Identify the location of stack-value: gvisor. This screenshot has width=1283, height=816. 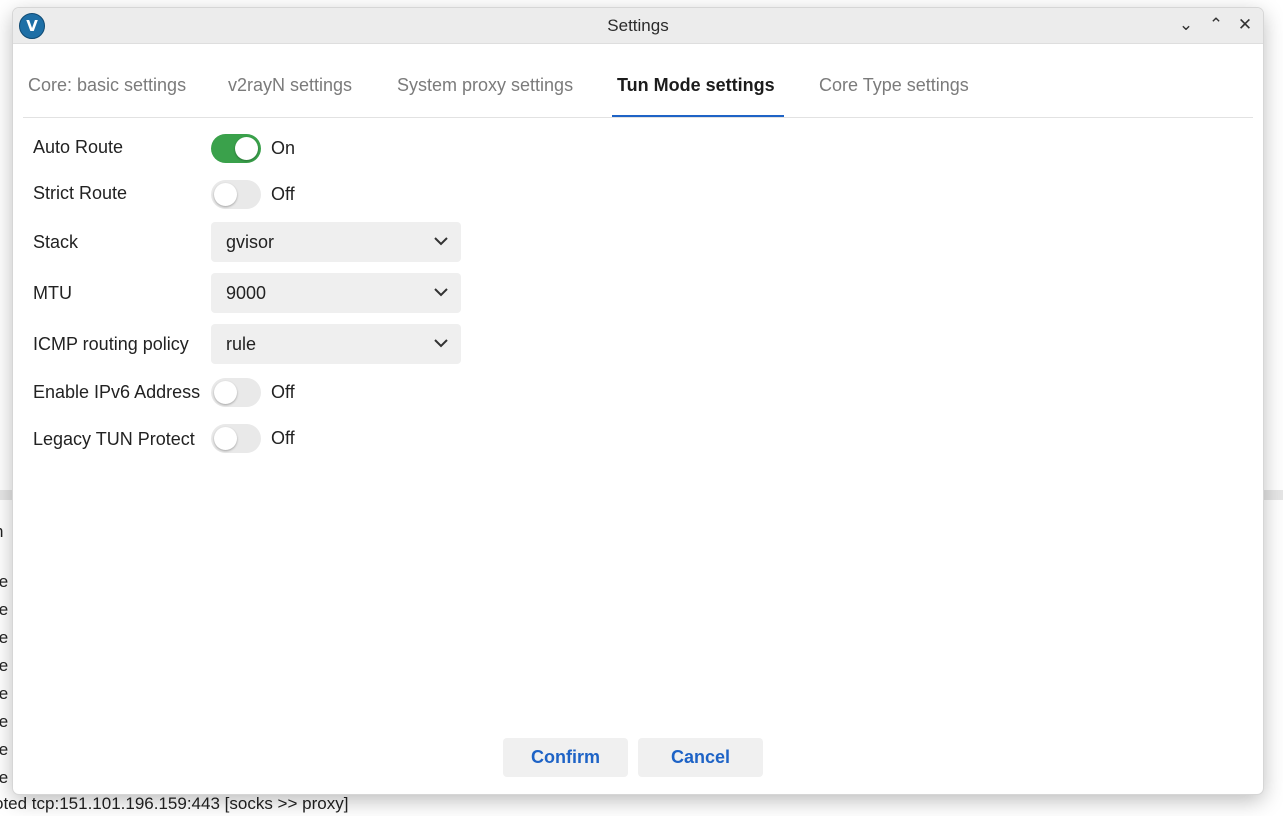
(250, 242).